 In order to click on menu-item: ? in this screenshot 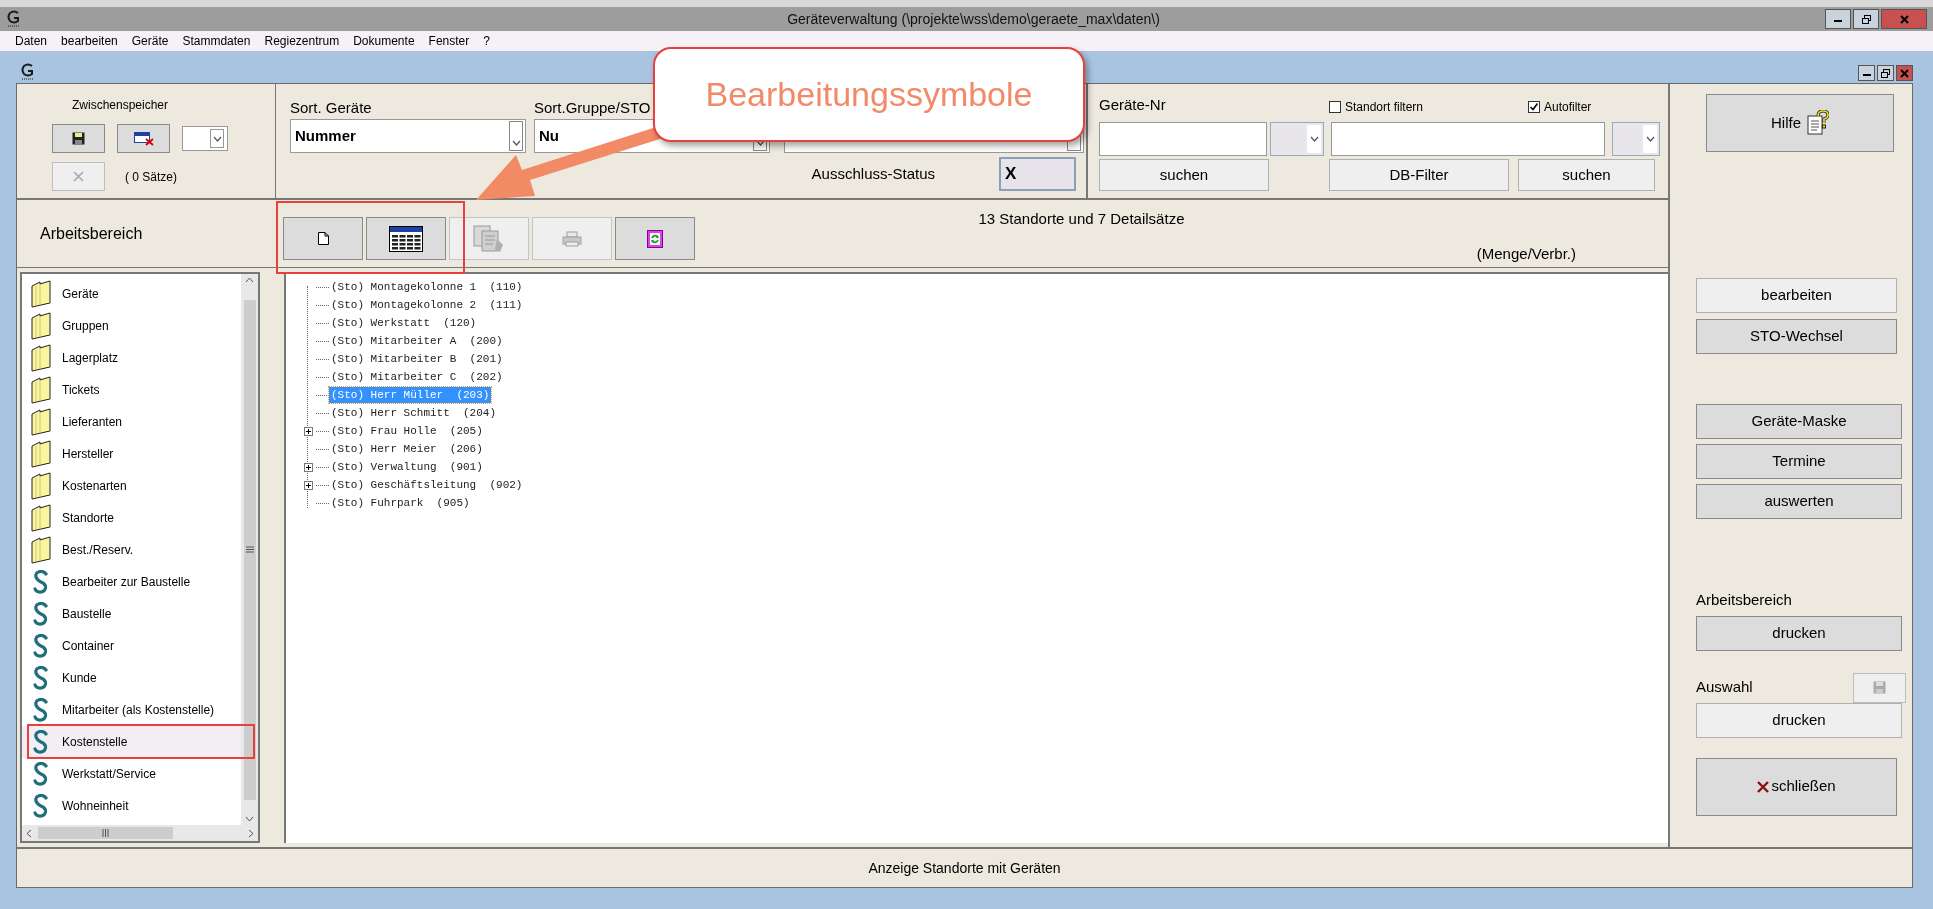, I will do `click(486, 41)`.